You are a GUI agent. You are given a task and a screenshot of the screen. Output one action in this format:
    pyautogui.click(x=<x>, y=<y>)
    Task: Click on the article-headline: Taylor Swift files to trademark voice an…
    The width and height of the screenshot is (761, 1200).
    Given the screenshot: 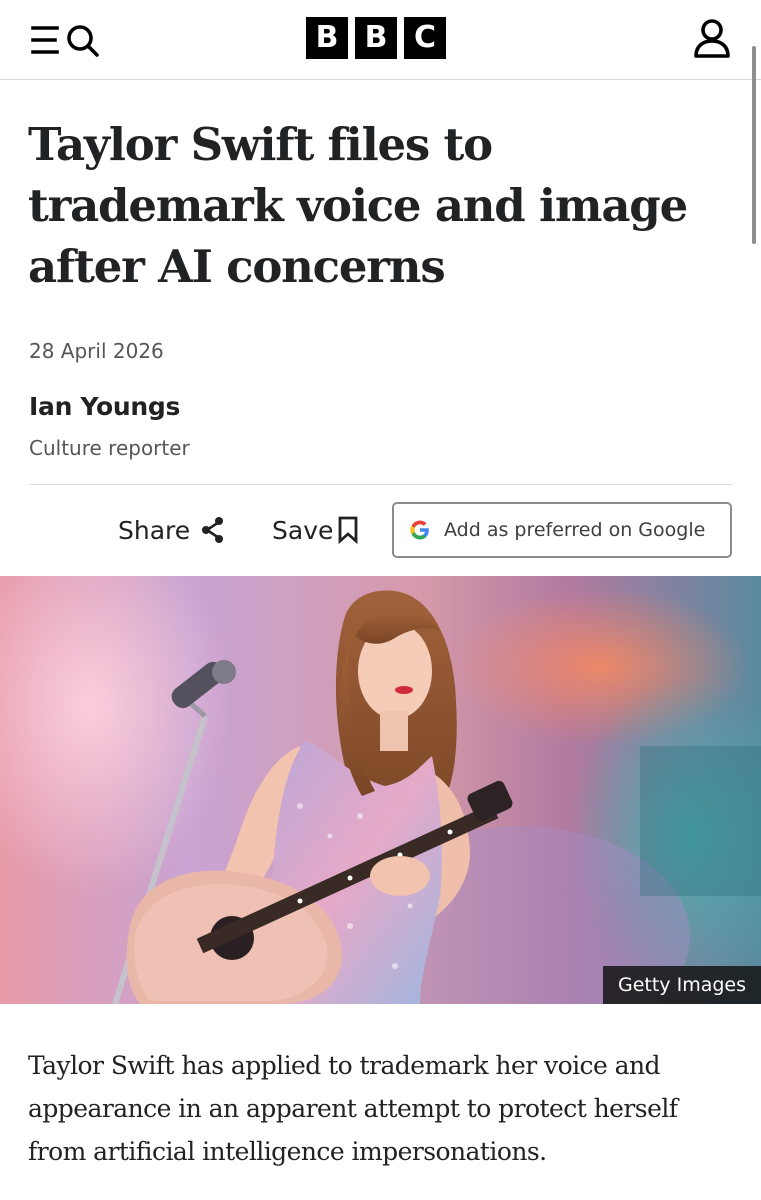 What is the action you would take?
    pyautogui.click(x=358, y=205)
    